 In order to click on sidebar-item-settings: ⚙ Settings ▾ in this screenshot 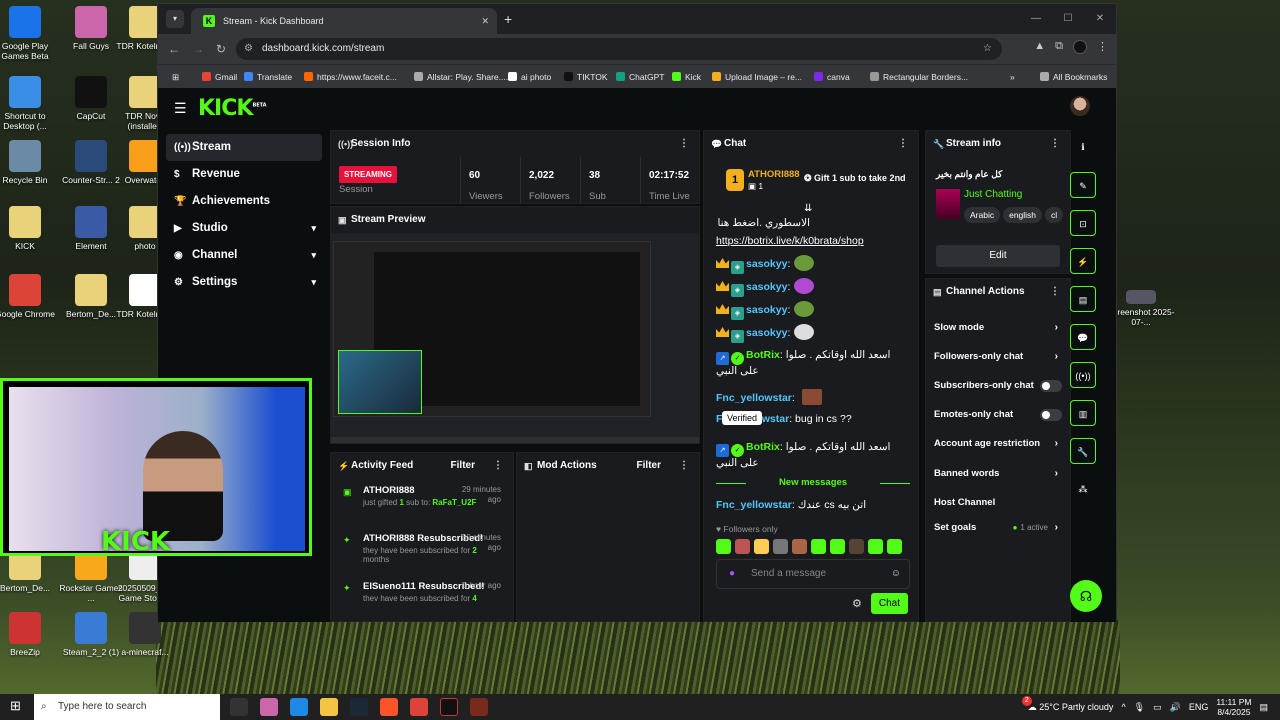, I will do `click(244, 282)`.